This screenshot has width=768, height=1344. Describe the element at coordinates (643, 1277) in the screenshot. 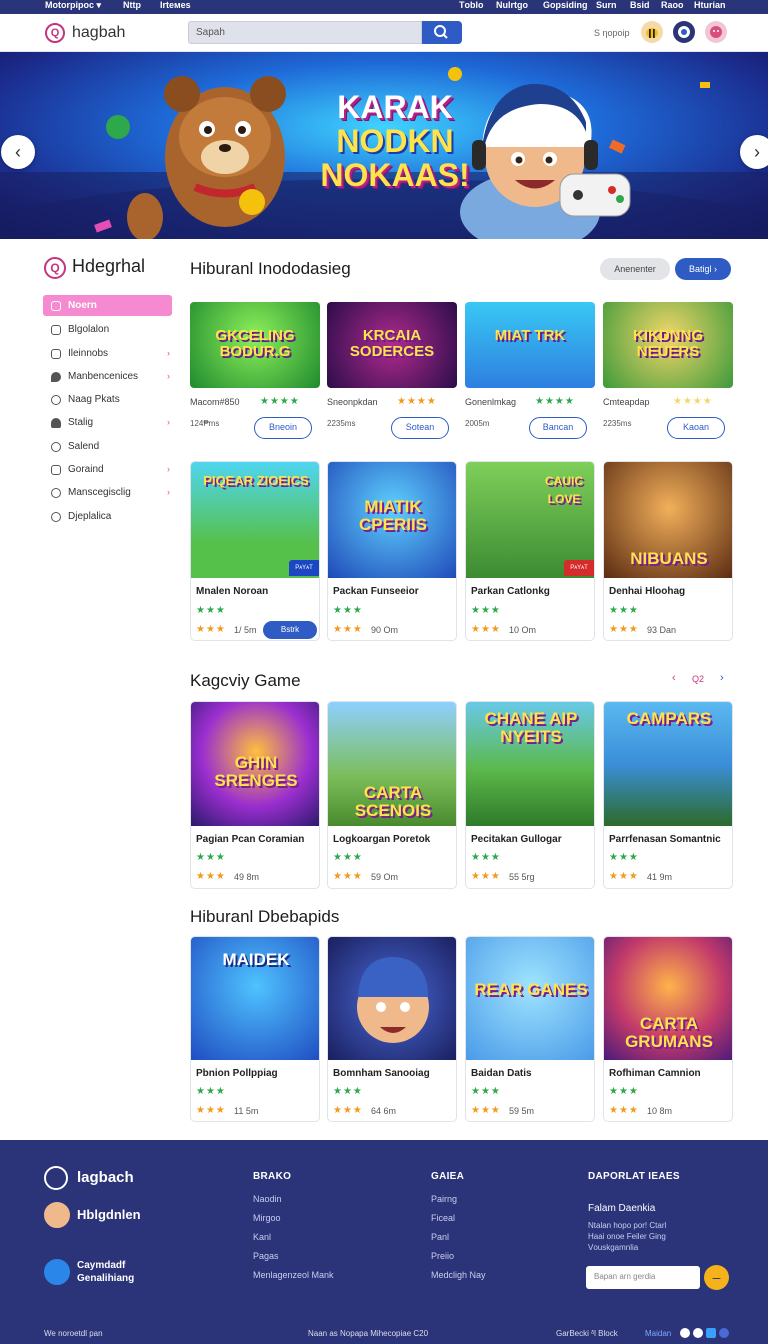

I see `newsletter-email-field: Bapan arn gerdia` at that location.